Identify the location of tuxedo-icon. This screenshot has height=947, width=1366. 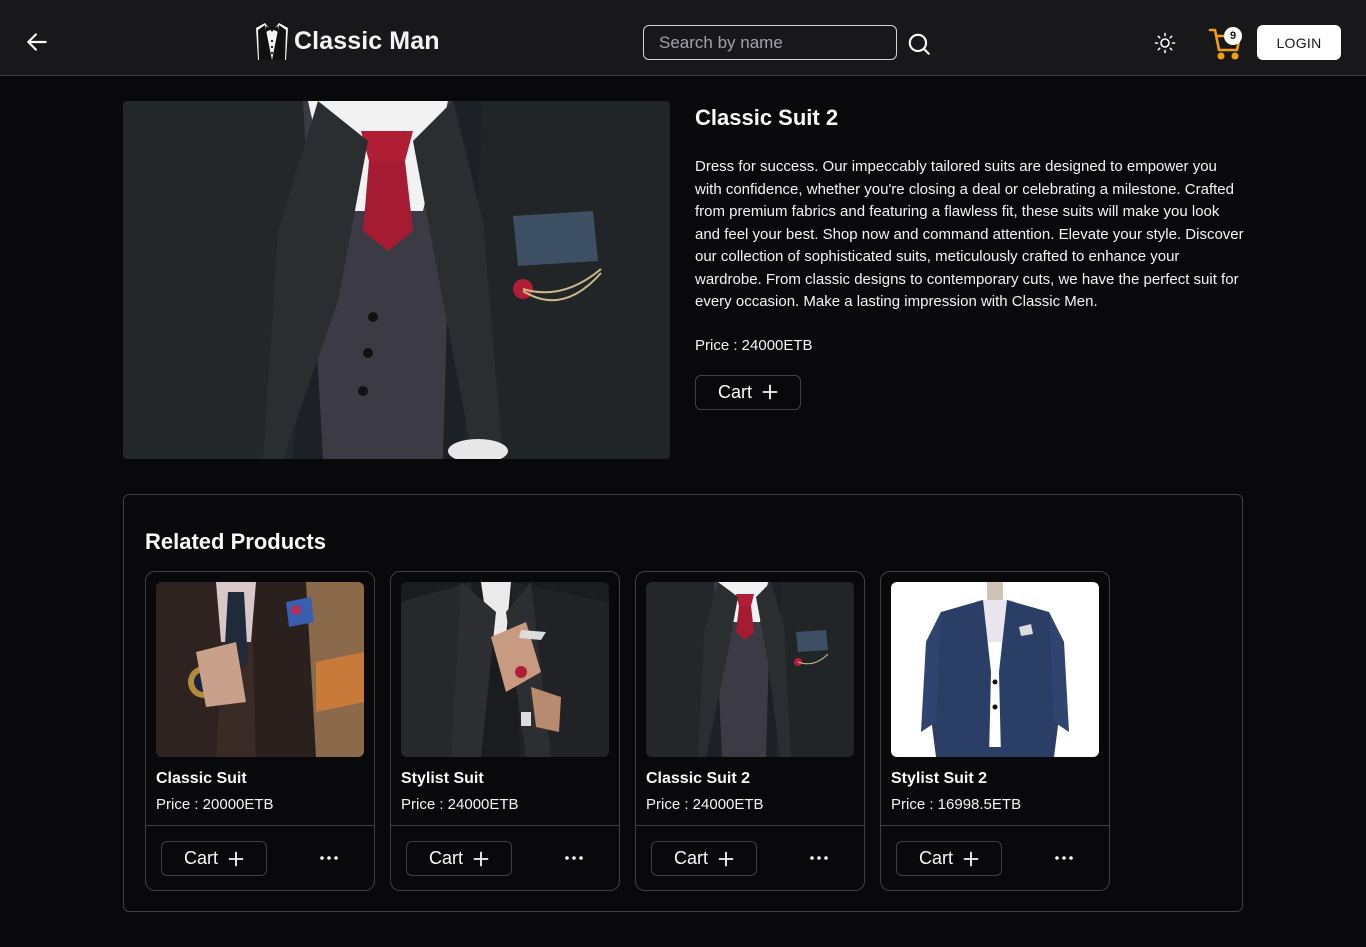
(272, 41).